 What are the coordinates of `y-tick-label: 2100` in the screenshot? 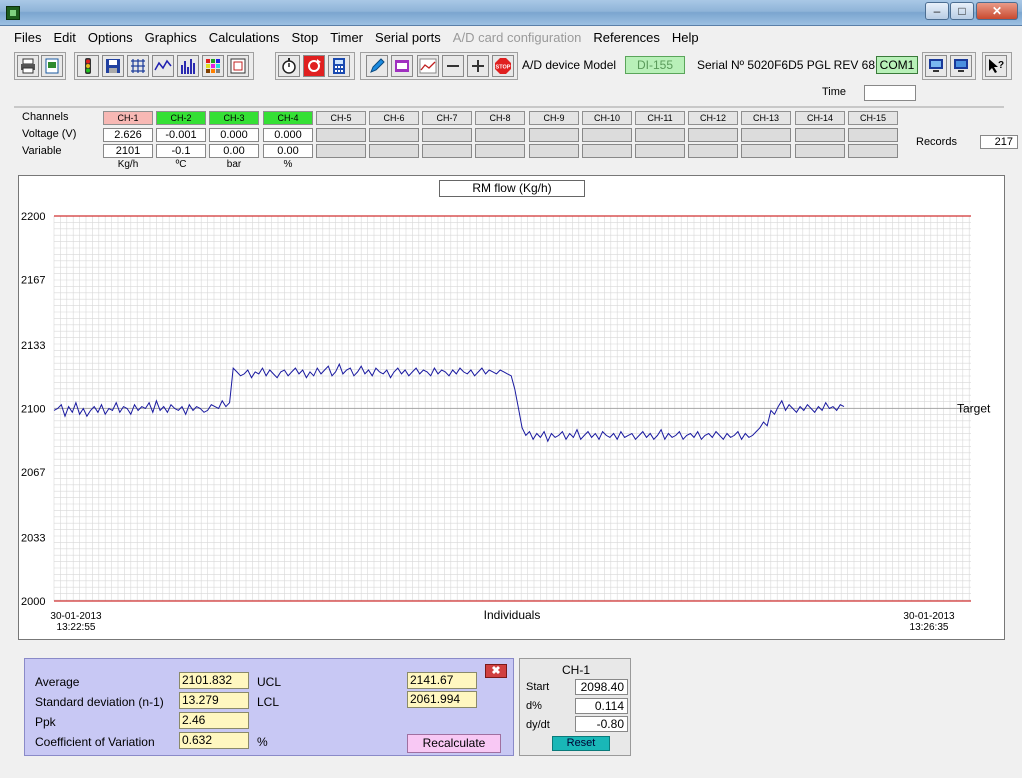 It's located at (33, 410).